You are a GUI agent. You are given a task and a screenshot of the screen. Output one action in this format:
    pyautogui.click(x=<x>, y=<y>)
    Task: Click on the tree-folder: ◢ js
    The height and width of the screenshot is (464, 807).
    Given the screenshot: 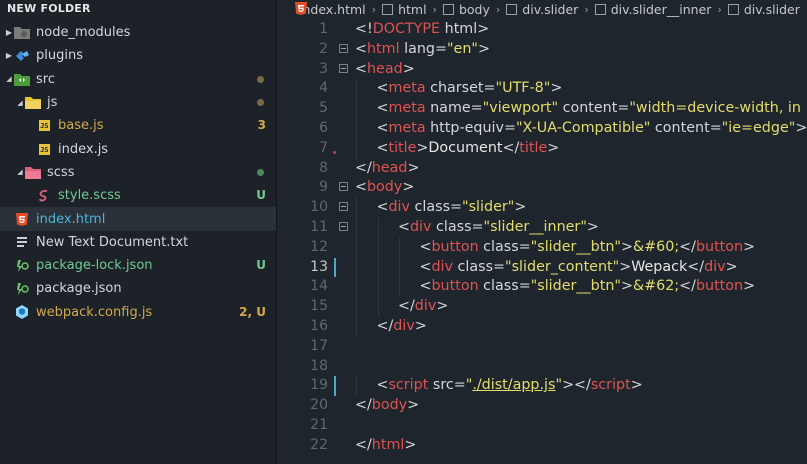 What is the action you would take?
    pyautogui.click(x=138, y=102)
    